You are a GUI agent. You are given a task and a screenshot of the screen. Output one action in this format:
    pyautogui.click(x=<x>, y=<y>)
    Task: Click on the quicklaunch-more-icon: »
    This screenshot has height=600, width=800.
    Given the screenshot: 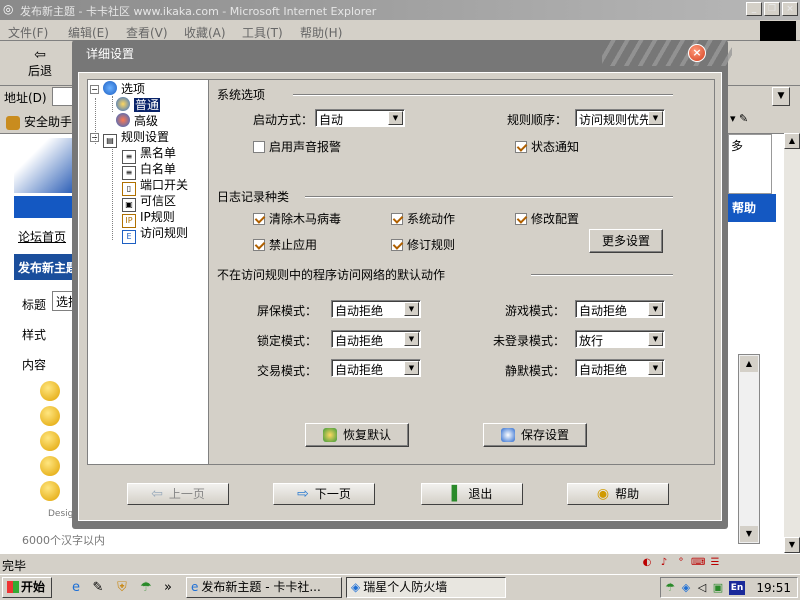 What is the action you would take?
    pyautogui.click(x=168, y=588)
    